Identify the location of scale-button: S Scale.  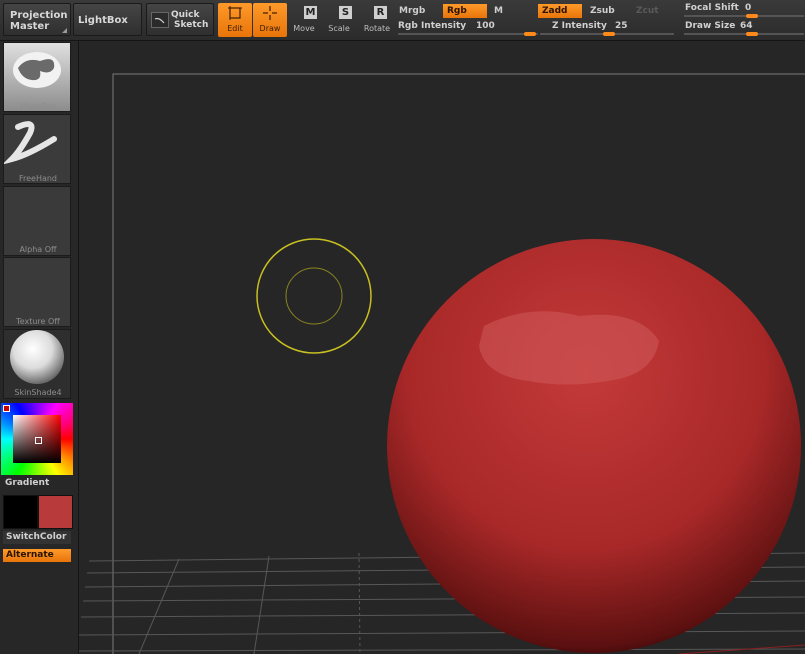
(339, 20).